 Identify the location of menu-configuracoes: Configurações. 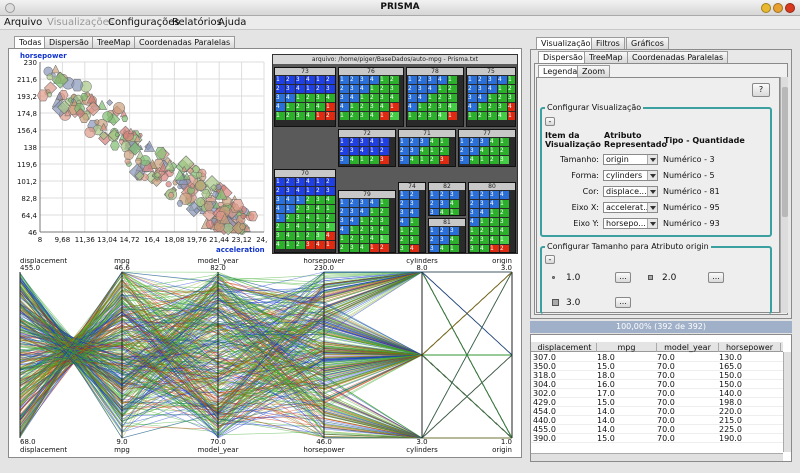
(144, 22).